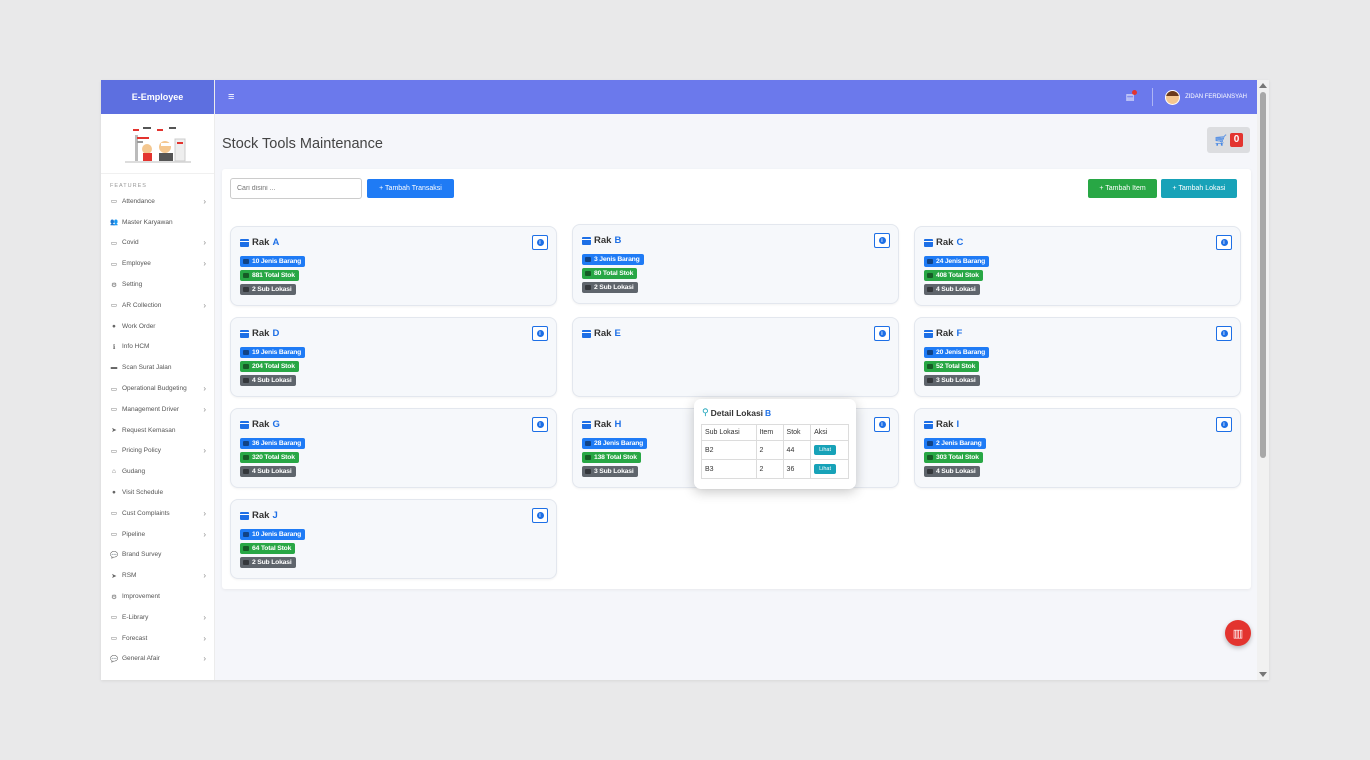 This screenshot has width=1370, height=760. Describe the element at coordinates (141, 659) in the screenshot. I see `sidebar-item-label: General Afair` at that location.